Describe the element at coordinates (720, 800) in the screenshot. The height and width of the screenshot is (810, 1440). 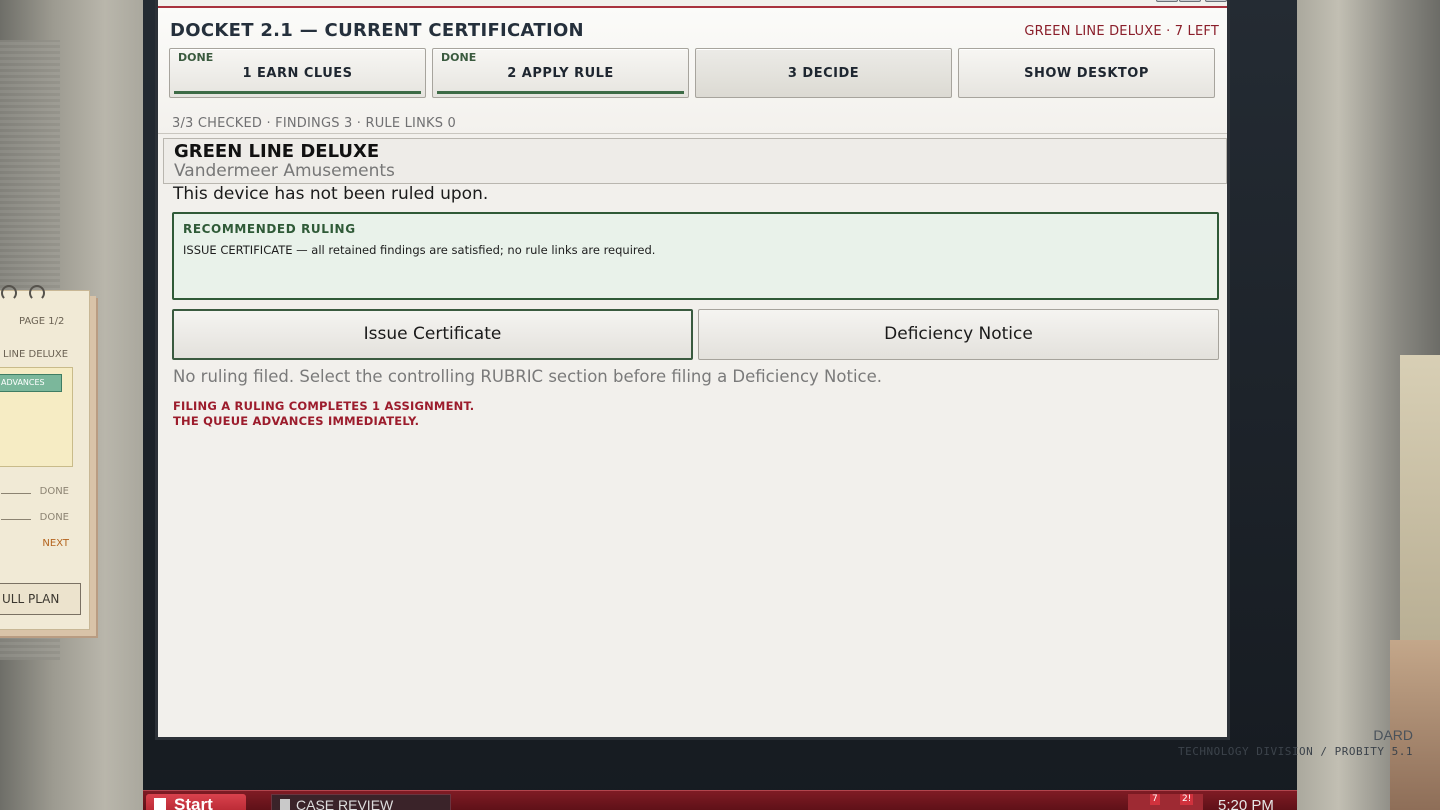
I see `taskbar: Start CASE REVIEW 7 2! 5:20 PM` at that location.